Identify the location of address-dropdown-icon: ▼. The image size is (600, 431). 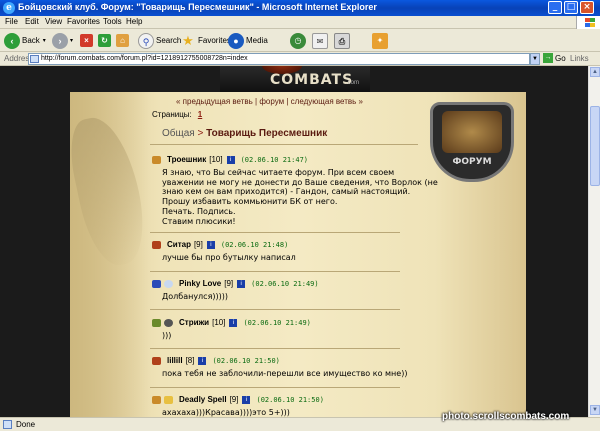
(535, 59).